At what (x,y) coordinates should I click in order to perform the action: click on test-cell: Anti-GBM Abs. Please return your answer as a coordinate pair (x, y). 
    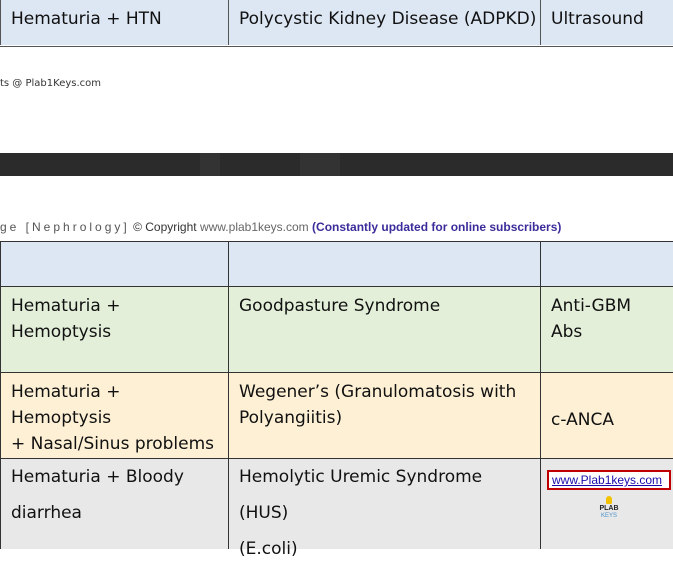
    Looking at the image, I should click on (591, 319).